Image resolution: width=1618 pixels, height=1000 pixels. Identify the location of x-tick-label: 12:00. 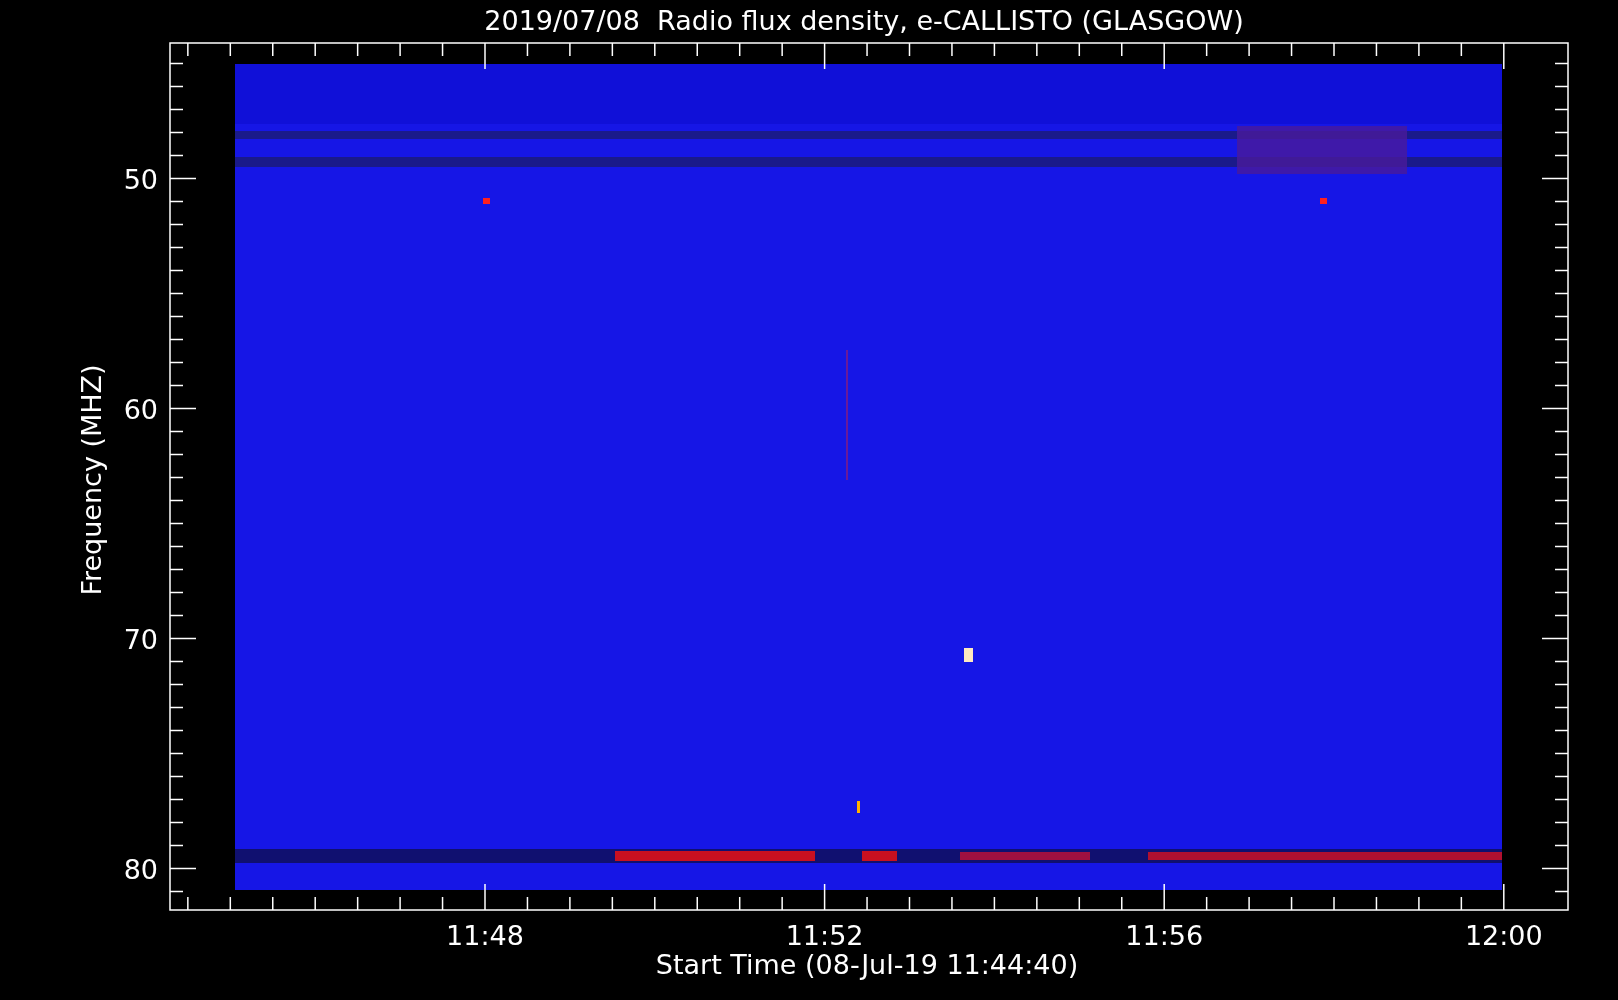
(1503, 935).